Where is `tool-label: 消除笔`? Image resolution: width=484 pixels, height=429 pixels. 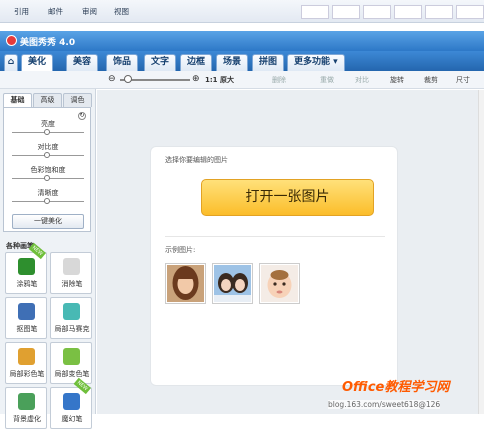 tool-label: 消除笔 is located at coordinates (72, 284).